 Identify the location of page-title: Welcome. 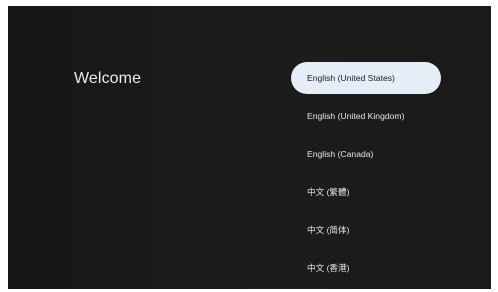
(108, 78).